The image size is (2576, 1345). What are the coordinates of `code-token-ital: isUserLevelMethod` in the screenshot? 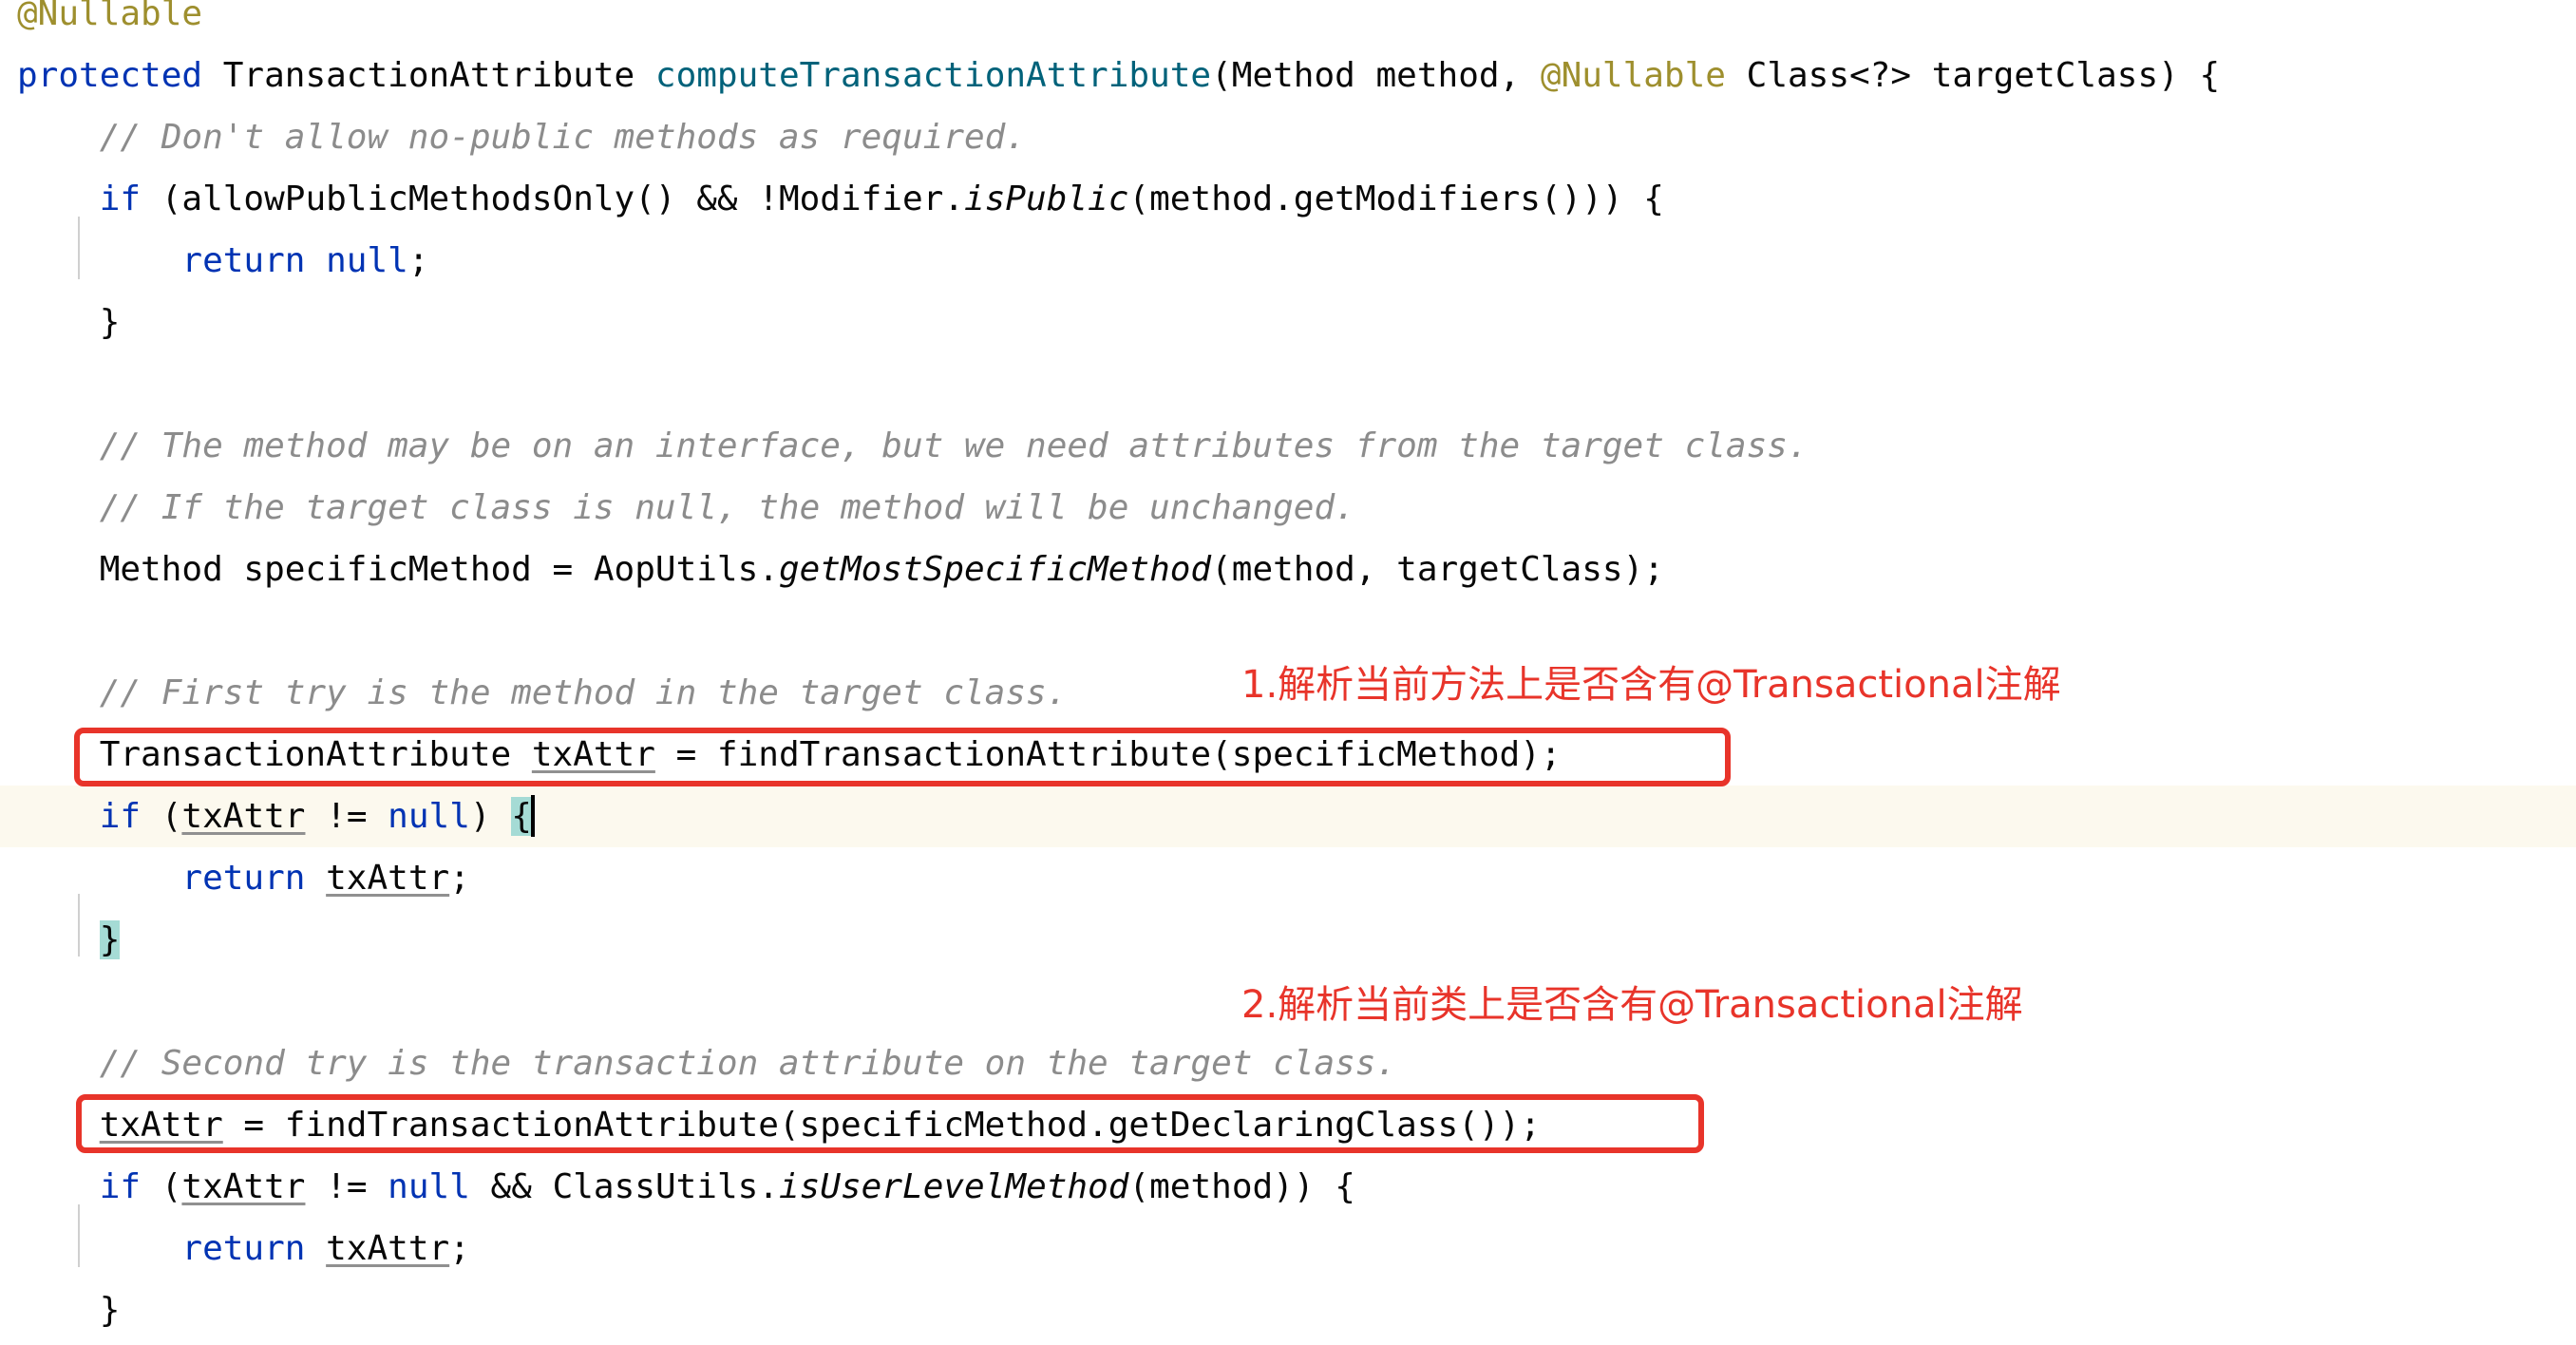 It's located at (953, 1186).